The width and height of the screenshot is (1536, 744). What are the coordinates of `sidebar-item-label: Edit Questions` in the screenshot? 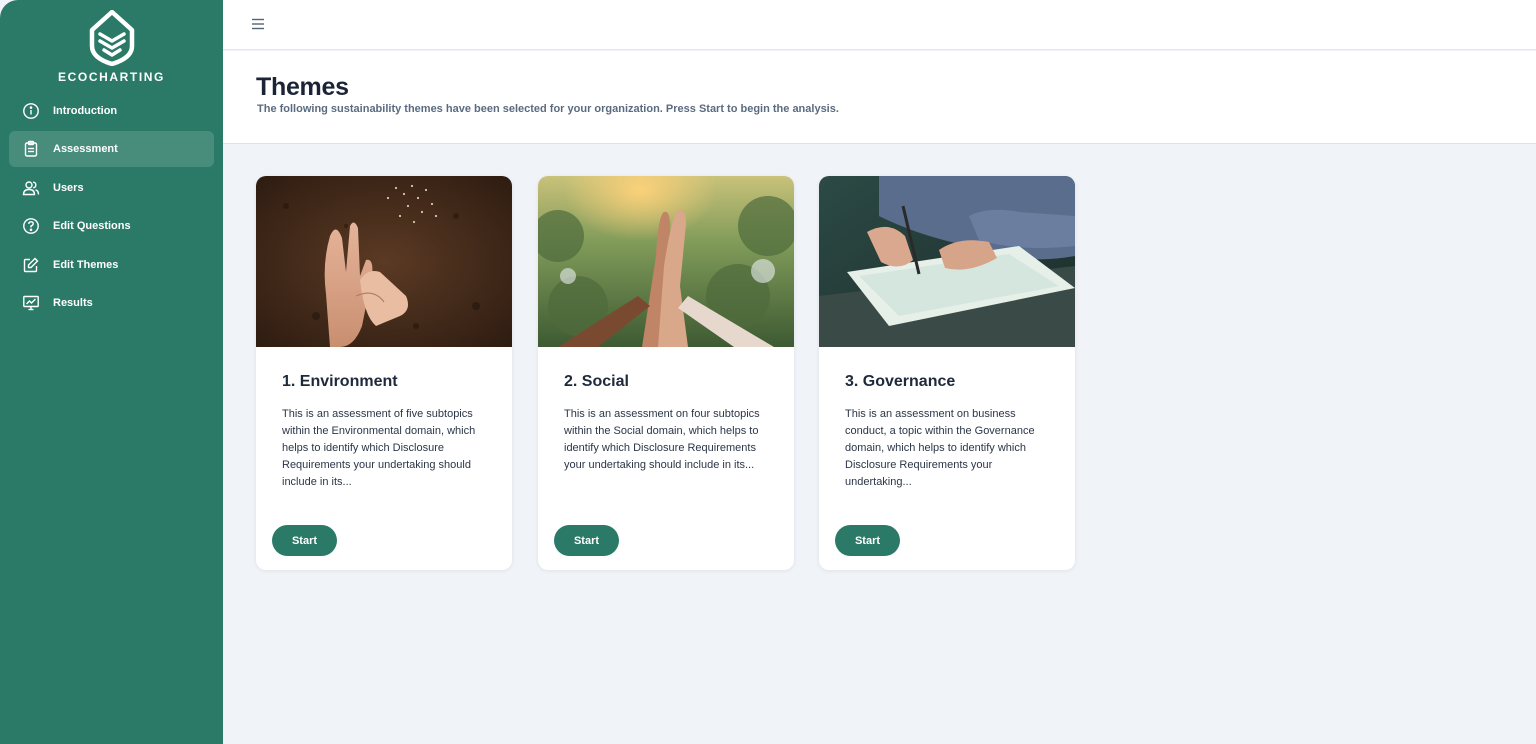 It's located at (92, 226).